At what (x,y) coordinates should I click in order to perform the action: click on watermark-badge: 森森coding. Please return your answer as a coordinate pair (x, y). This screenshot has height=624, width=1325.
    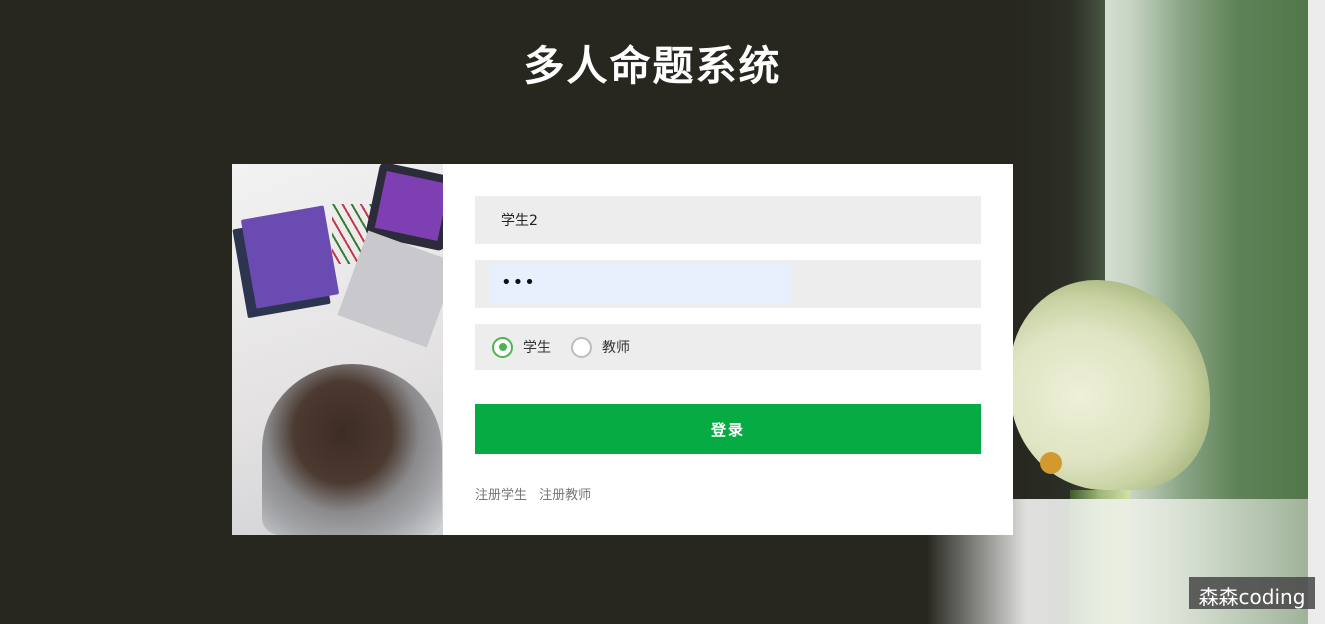
    Looking at the image, I should click on (1252, 593).